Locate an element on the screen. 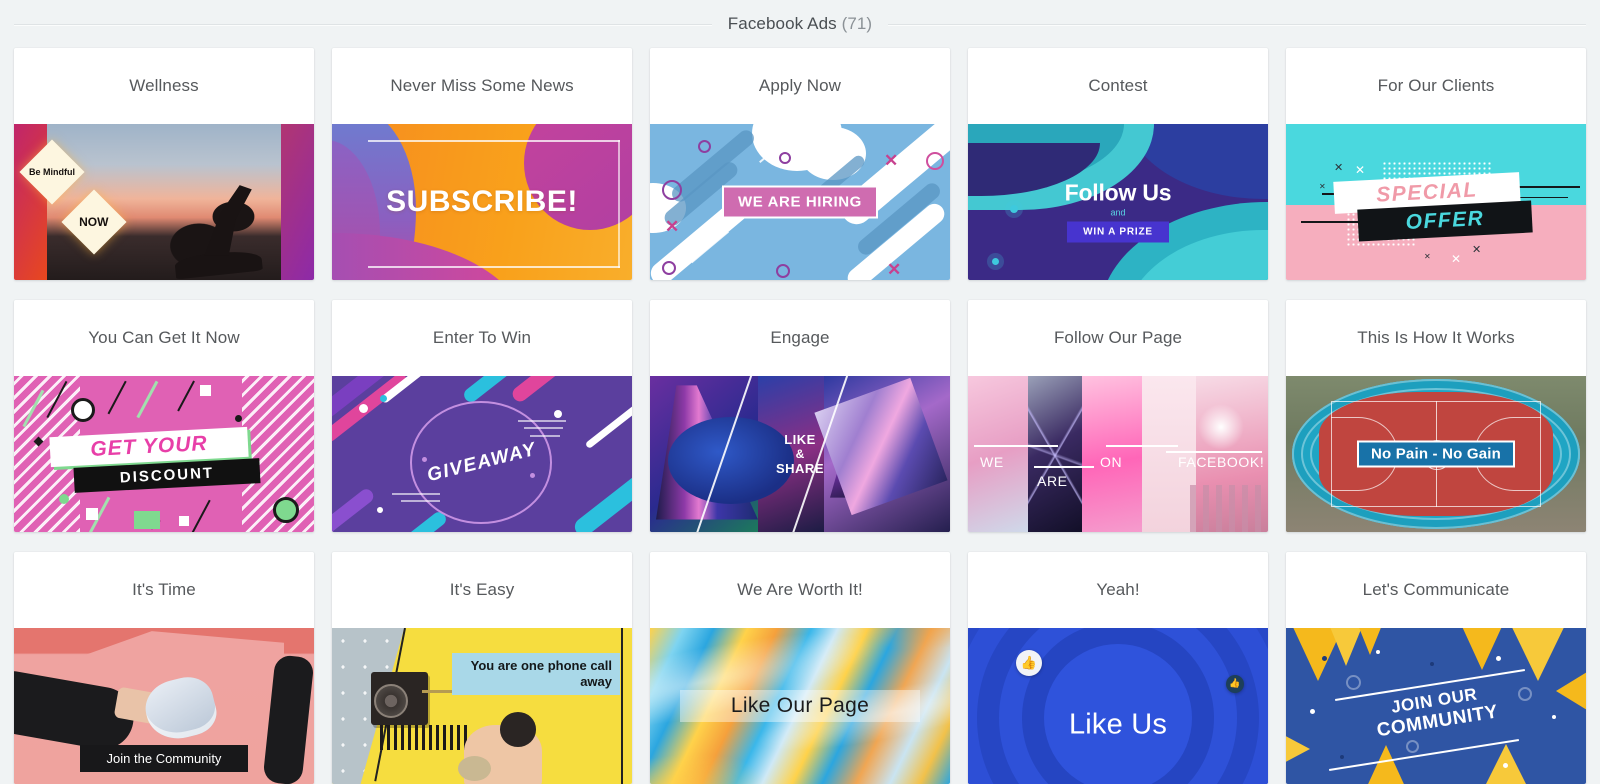 The height and width of the screenshot is (784, 1600). template-card-its-easy: It's Easy You are one phone call away is located at coordinates (482, 668).